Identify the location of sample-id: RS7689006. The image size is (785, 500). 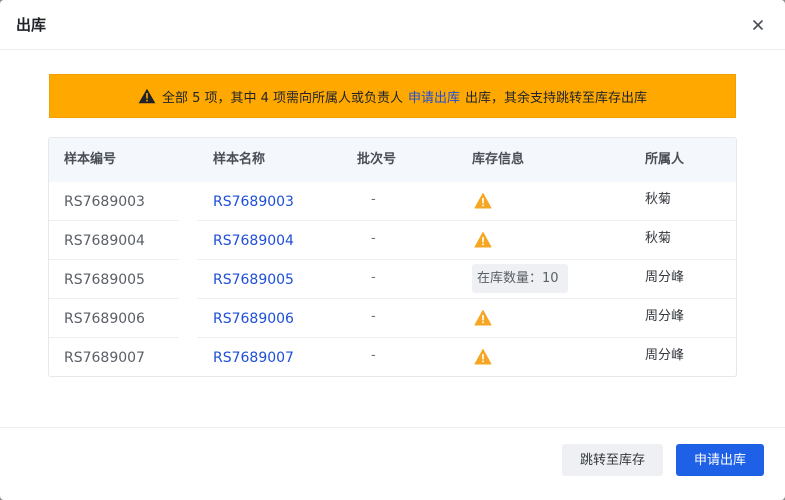
(104, 319).